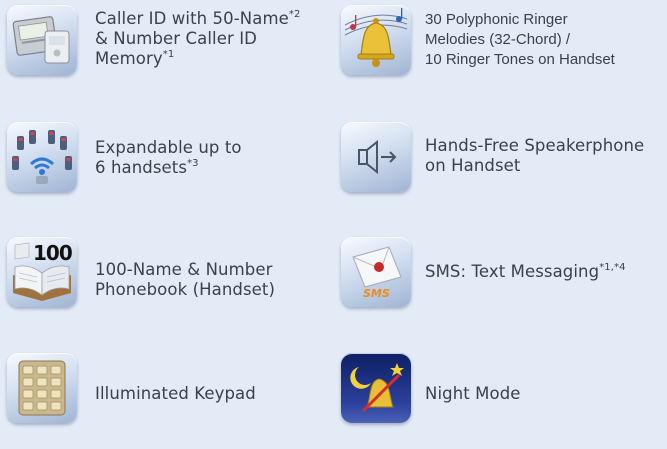 The width and height of the screenshot is (667, 449). Describe the element at coordinates (42, 40) in the screenshot. I see `caller-id-icon` at that location.